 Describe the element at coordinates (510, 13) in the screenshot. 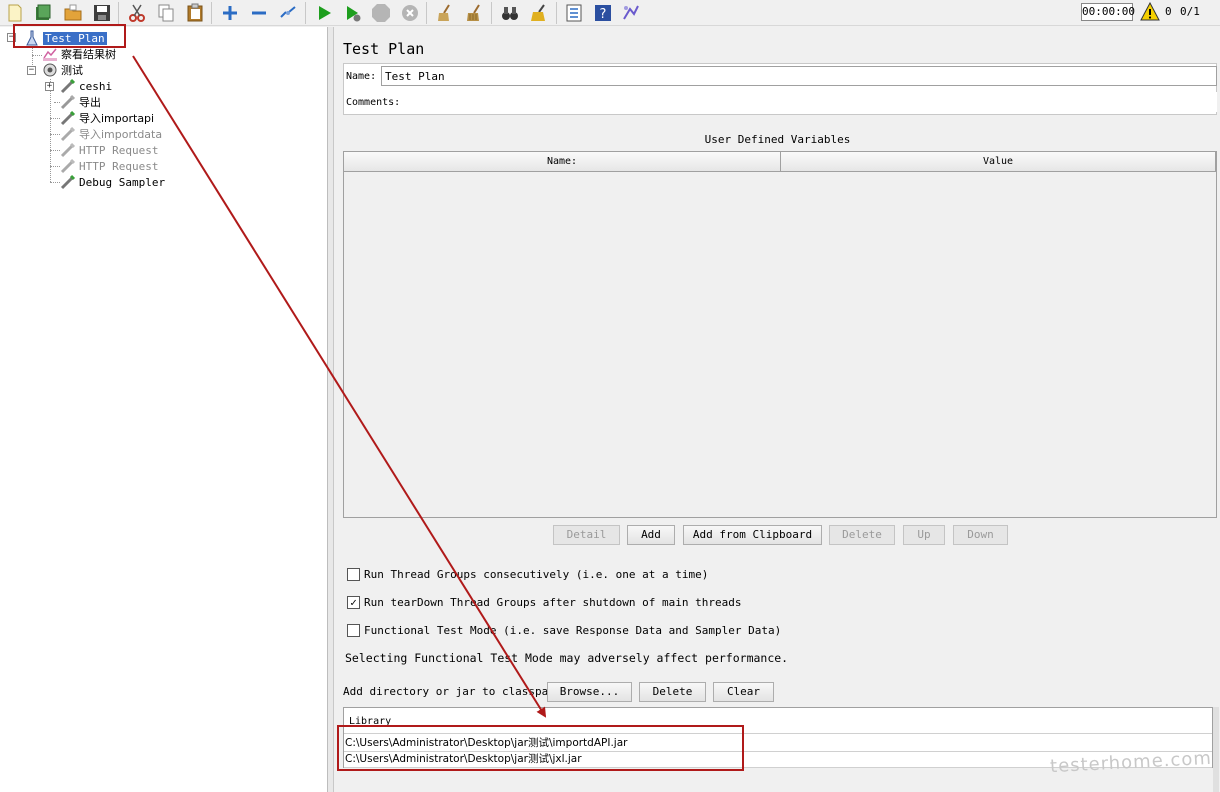

I see `binoculars-icon` at that location.